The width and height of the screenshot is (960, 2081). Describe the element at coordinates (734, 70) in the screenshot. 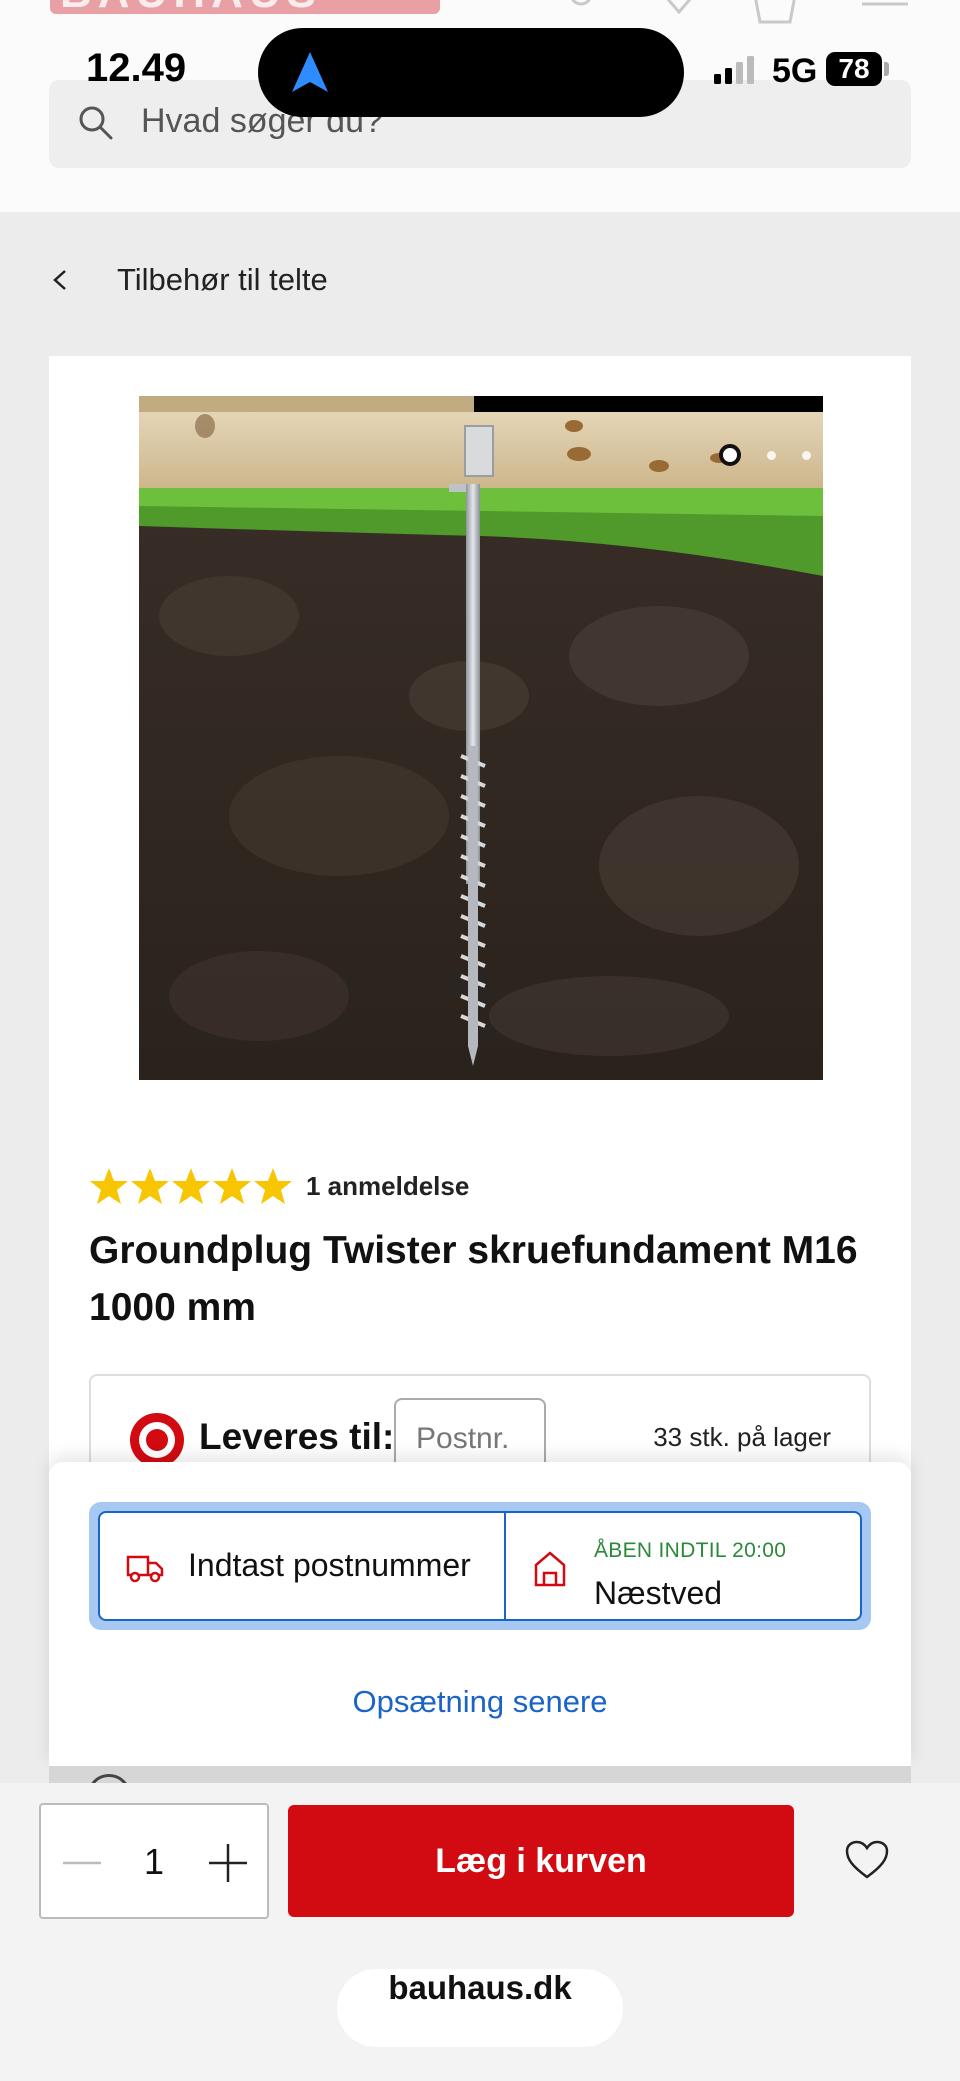

I see `signal-icon` at that location.